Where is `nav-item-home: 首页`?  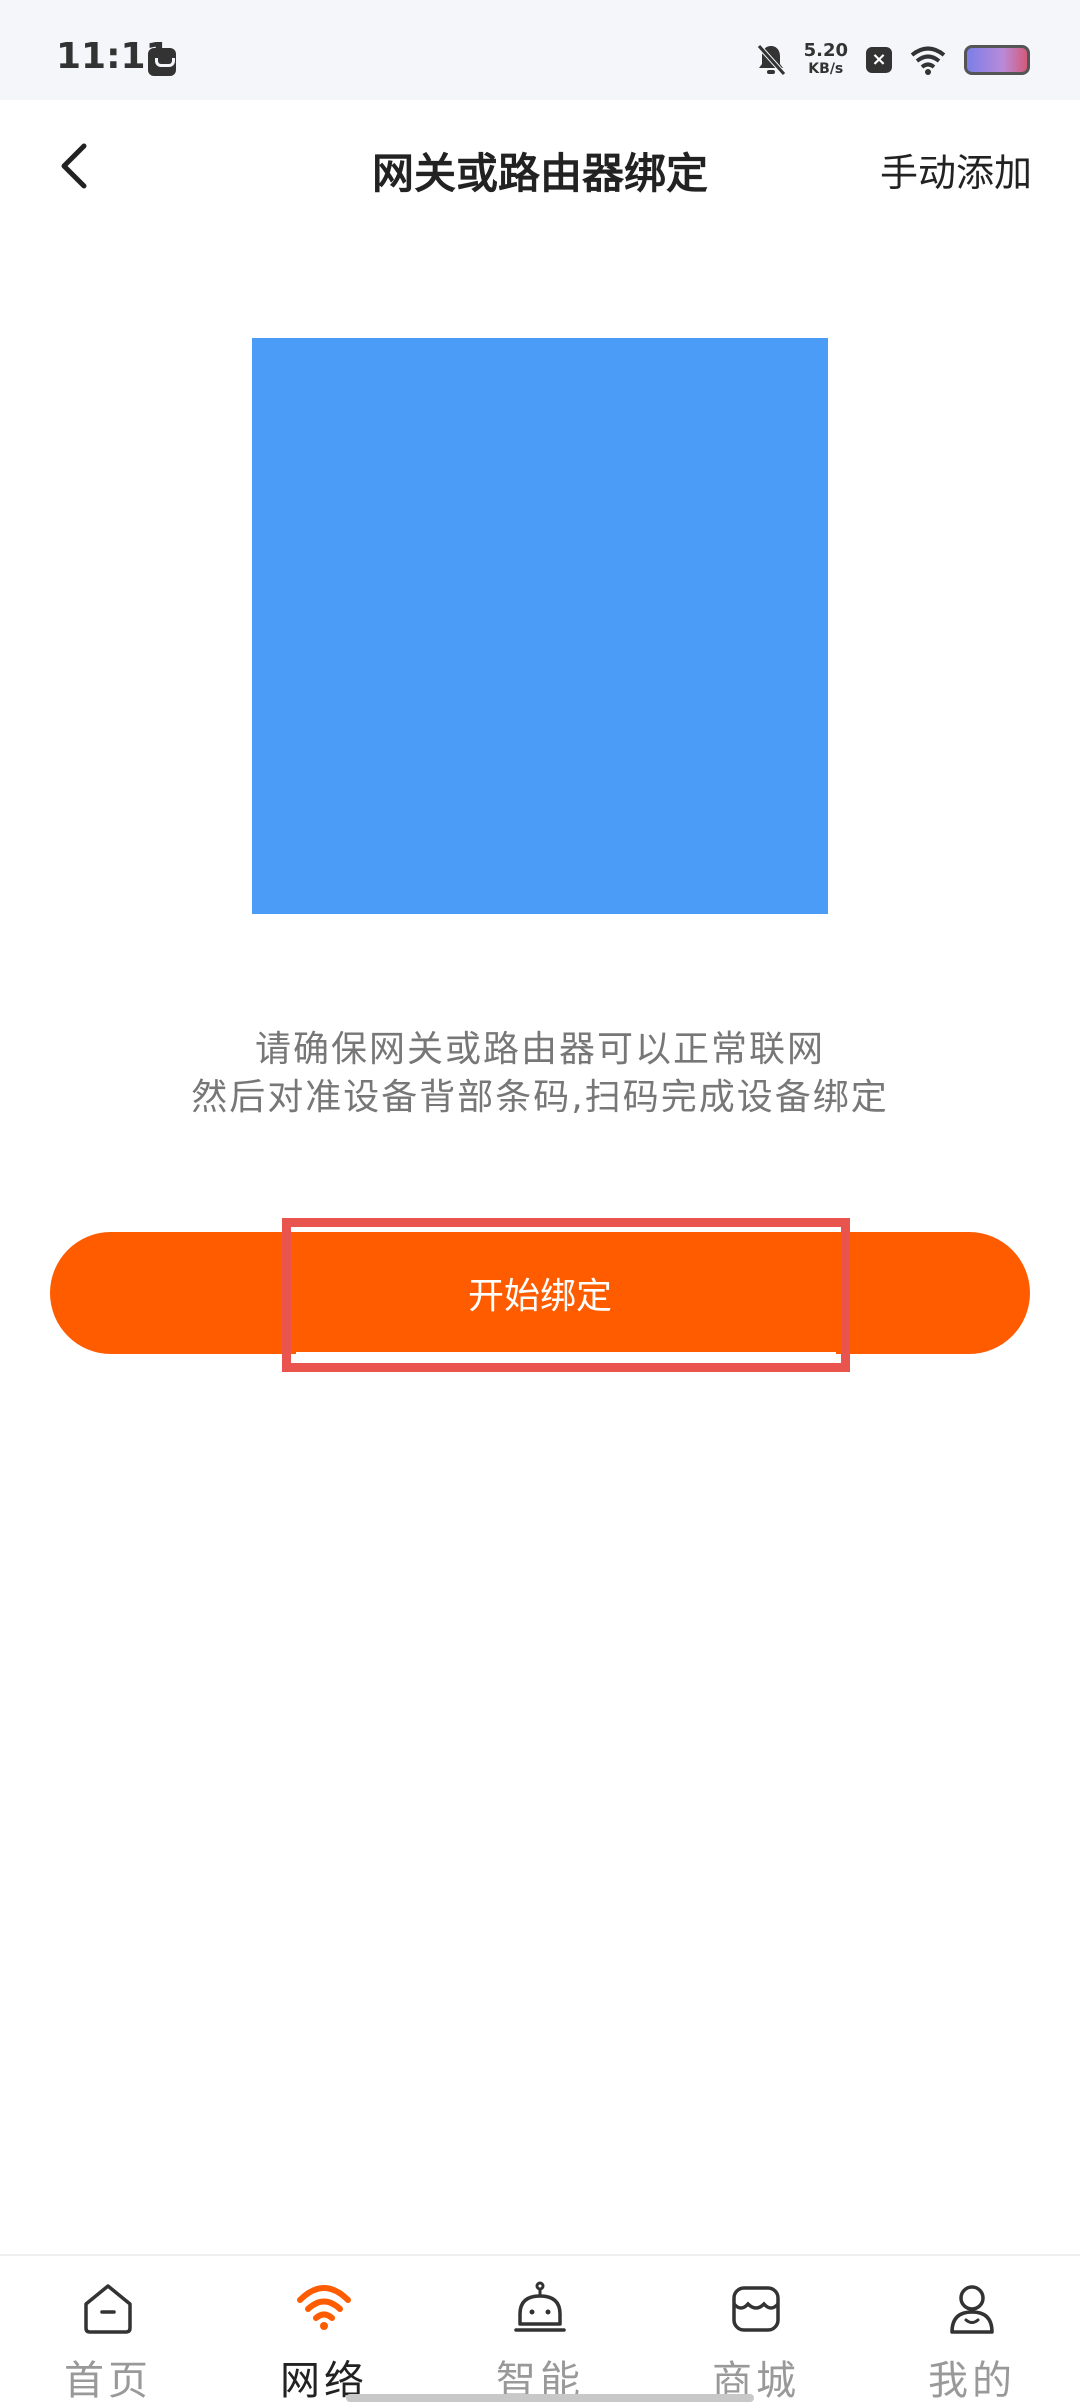
nav-item-home: 首页 is located at coordinates (108, 2332).